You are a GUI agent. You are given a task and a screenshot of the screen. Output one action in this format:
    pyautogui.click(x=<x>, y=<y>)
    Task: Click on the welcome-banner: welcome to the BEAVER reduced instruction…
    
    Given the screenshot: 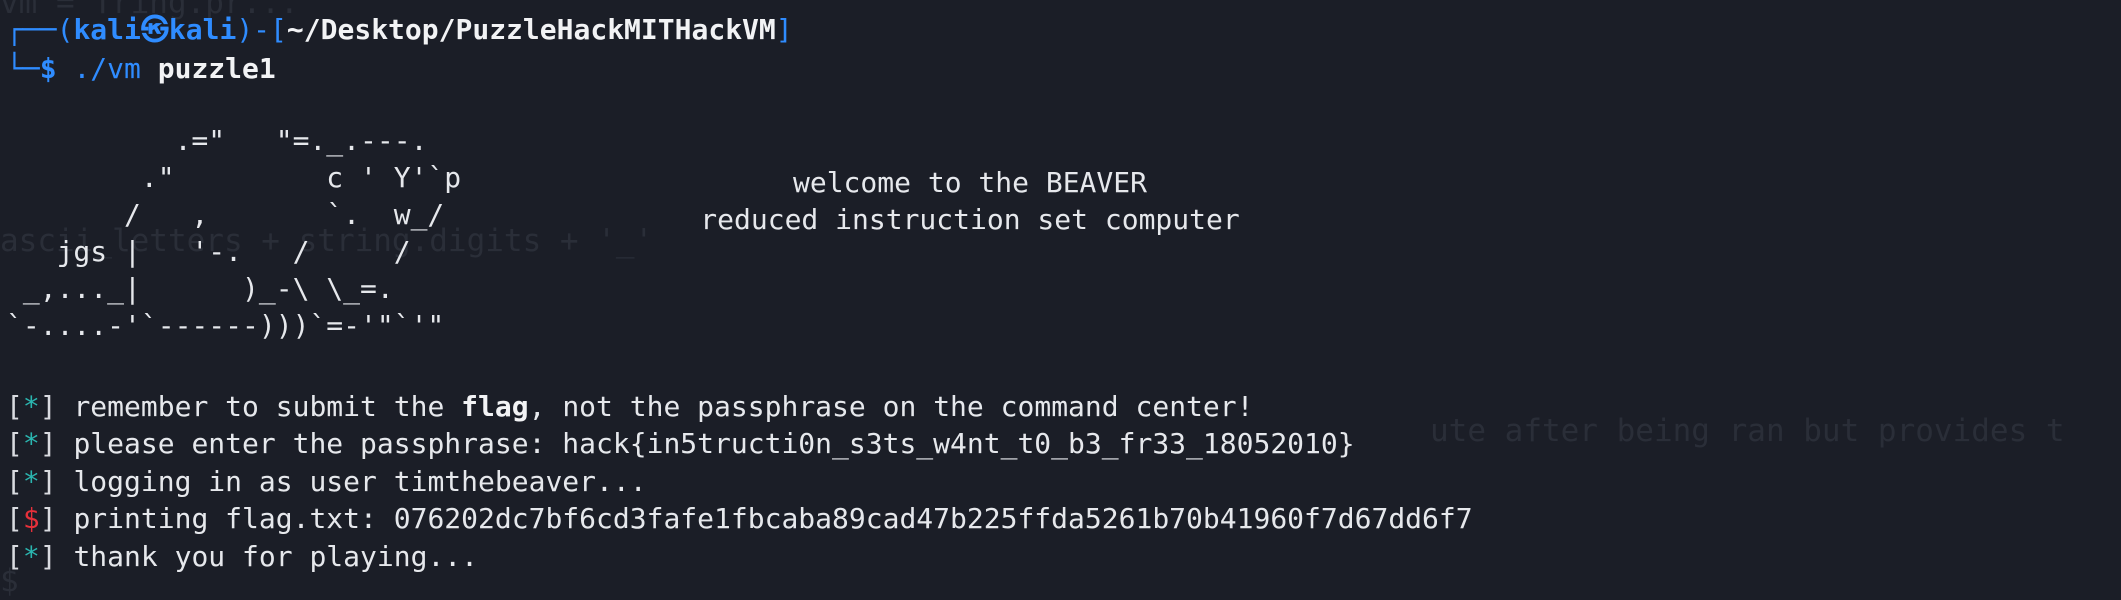 What is the action you would take?
    pyautogui.click(x=970, y=201)
    